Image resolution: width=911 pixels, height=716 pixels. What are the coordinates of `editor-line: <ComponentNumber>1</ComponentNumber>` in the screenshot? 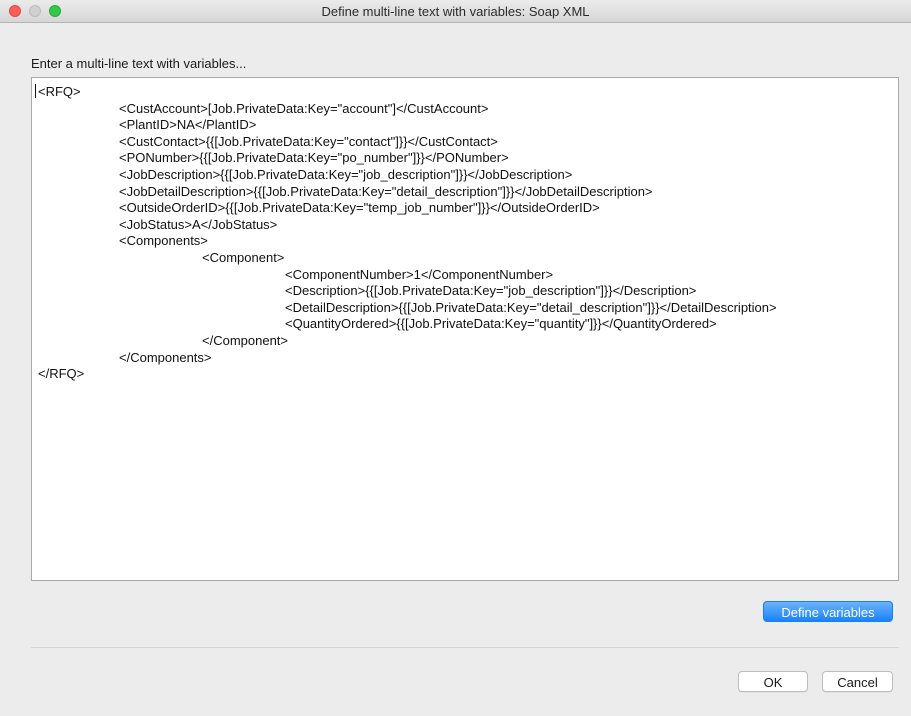 It's located at (419, 274).